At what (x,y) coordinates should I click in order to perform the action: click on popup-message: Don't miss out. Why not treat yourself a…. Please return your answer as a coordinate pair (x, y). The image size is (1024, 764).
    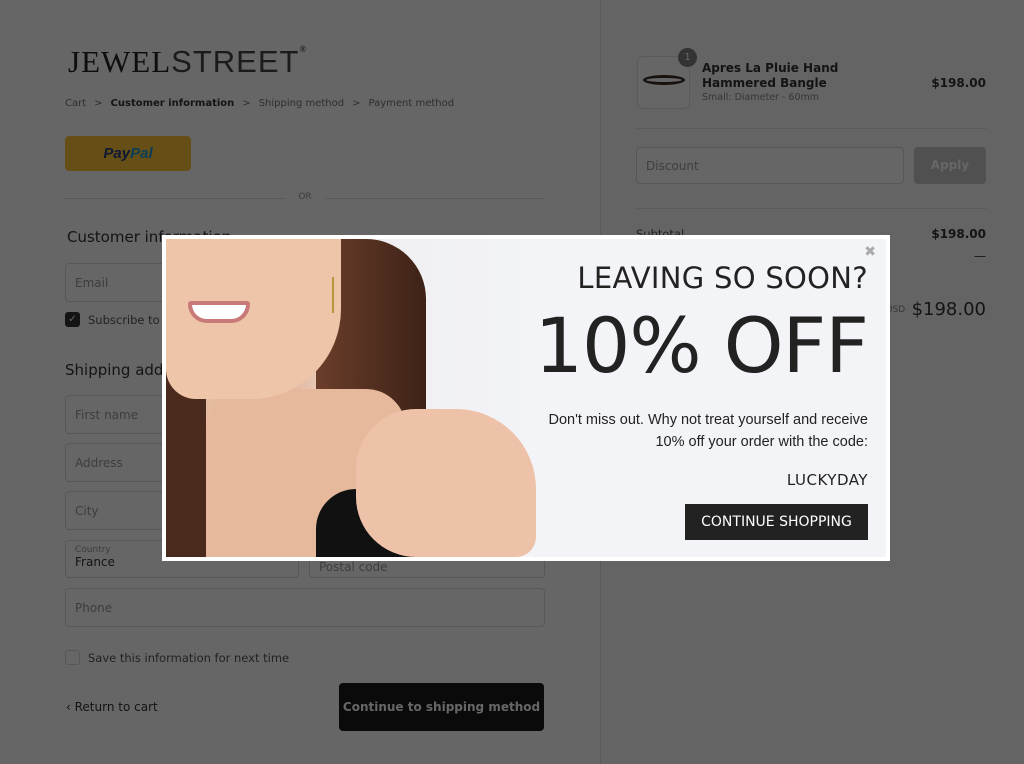
    Looking at the image, I should click on (708, 431).